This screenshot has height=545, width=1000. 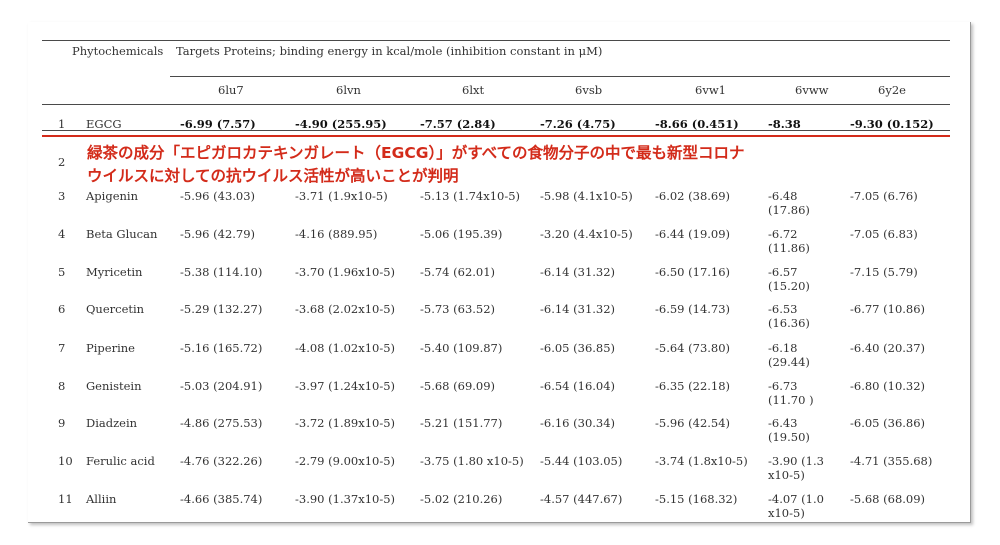 I want to click on table-cell: -5.44 (103.05), so click(x=581, y=461).